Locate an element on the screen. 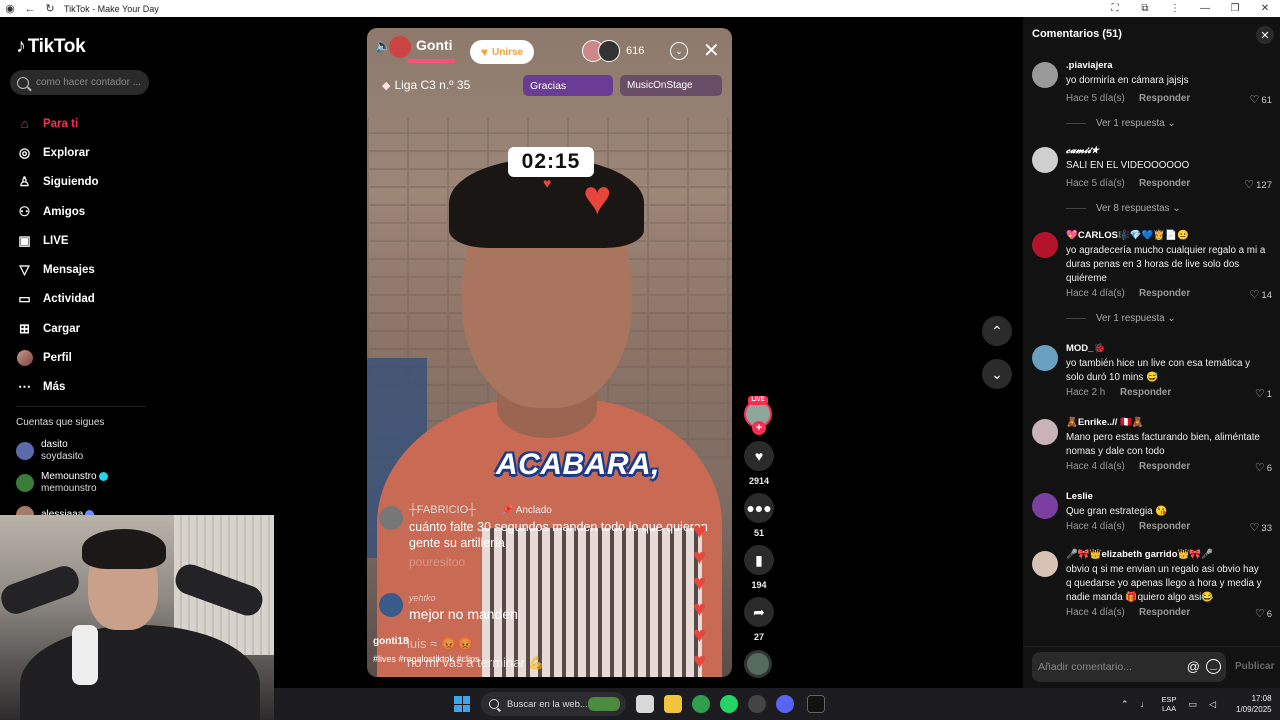 This screenshot has width=1280, height=720. nav-explorar: ◎ Explorar is located at coordinates (57, 152).